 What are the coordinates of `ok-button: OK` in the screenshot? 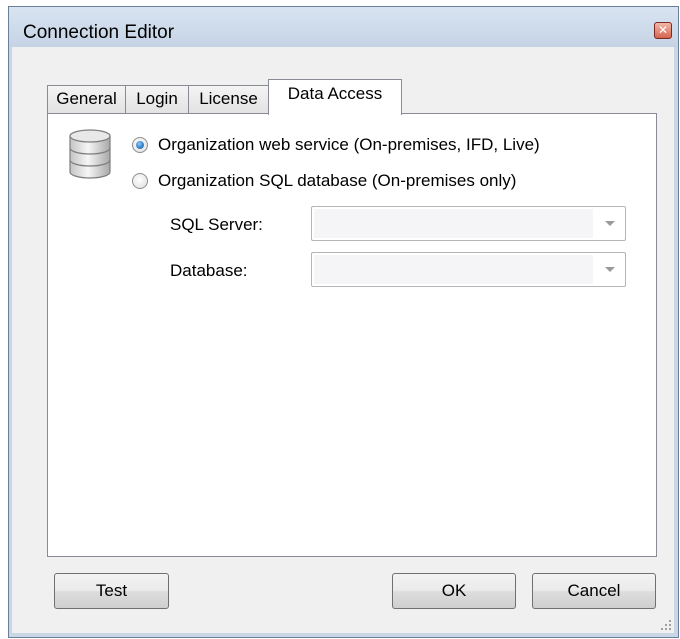 It's located at (454, 591).